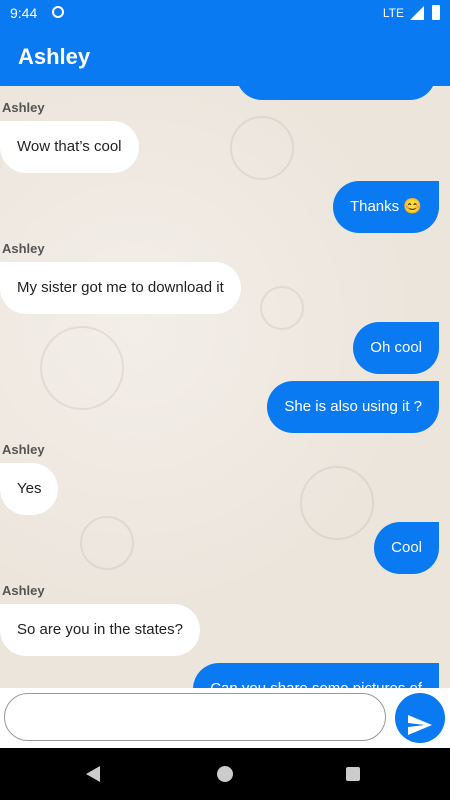 This screenshot has width=450, height=800. I want to click on message-bubble-outgoing: Oh cool, so click(396, 348).